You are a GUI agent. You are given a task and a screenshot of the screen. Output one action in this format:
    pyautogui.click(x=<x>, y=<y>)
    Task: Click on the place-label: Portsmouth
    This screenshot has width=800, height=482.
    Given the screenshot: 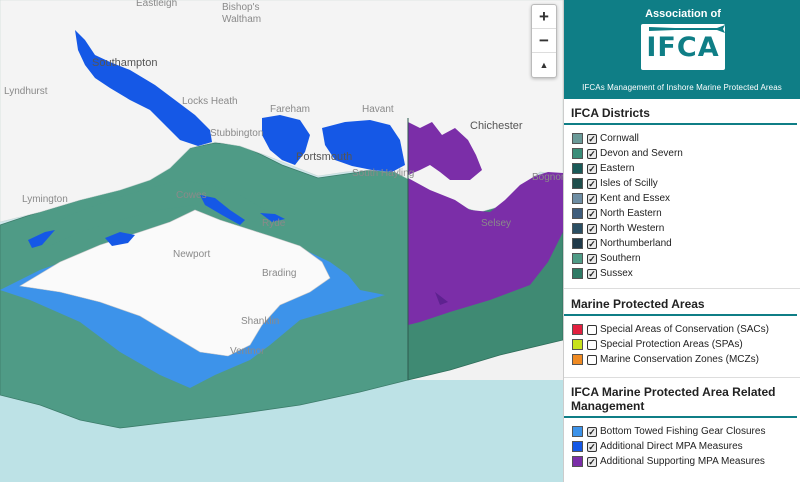 What is the action you would take?
    pyautogui.click(x=324, y=157)
    